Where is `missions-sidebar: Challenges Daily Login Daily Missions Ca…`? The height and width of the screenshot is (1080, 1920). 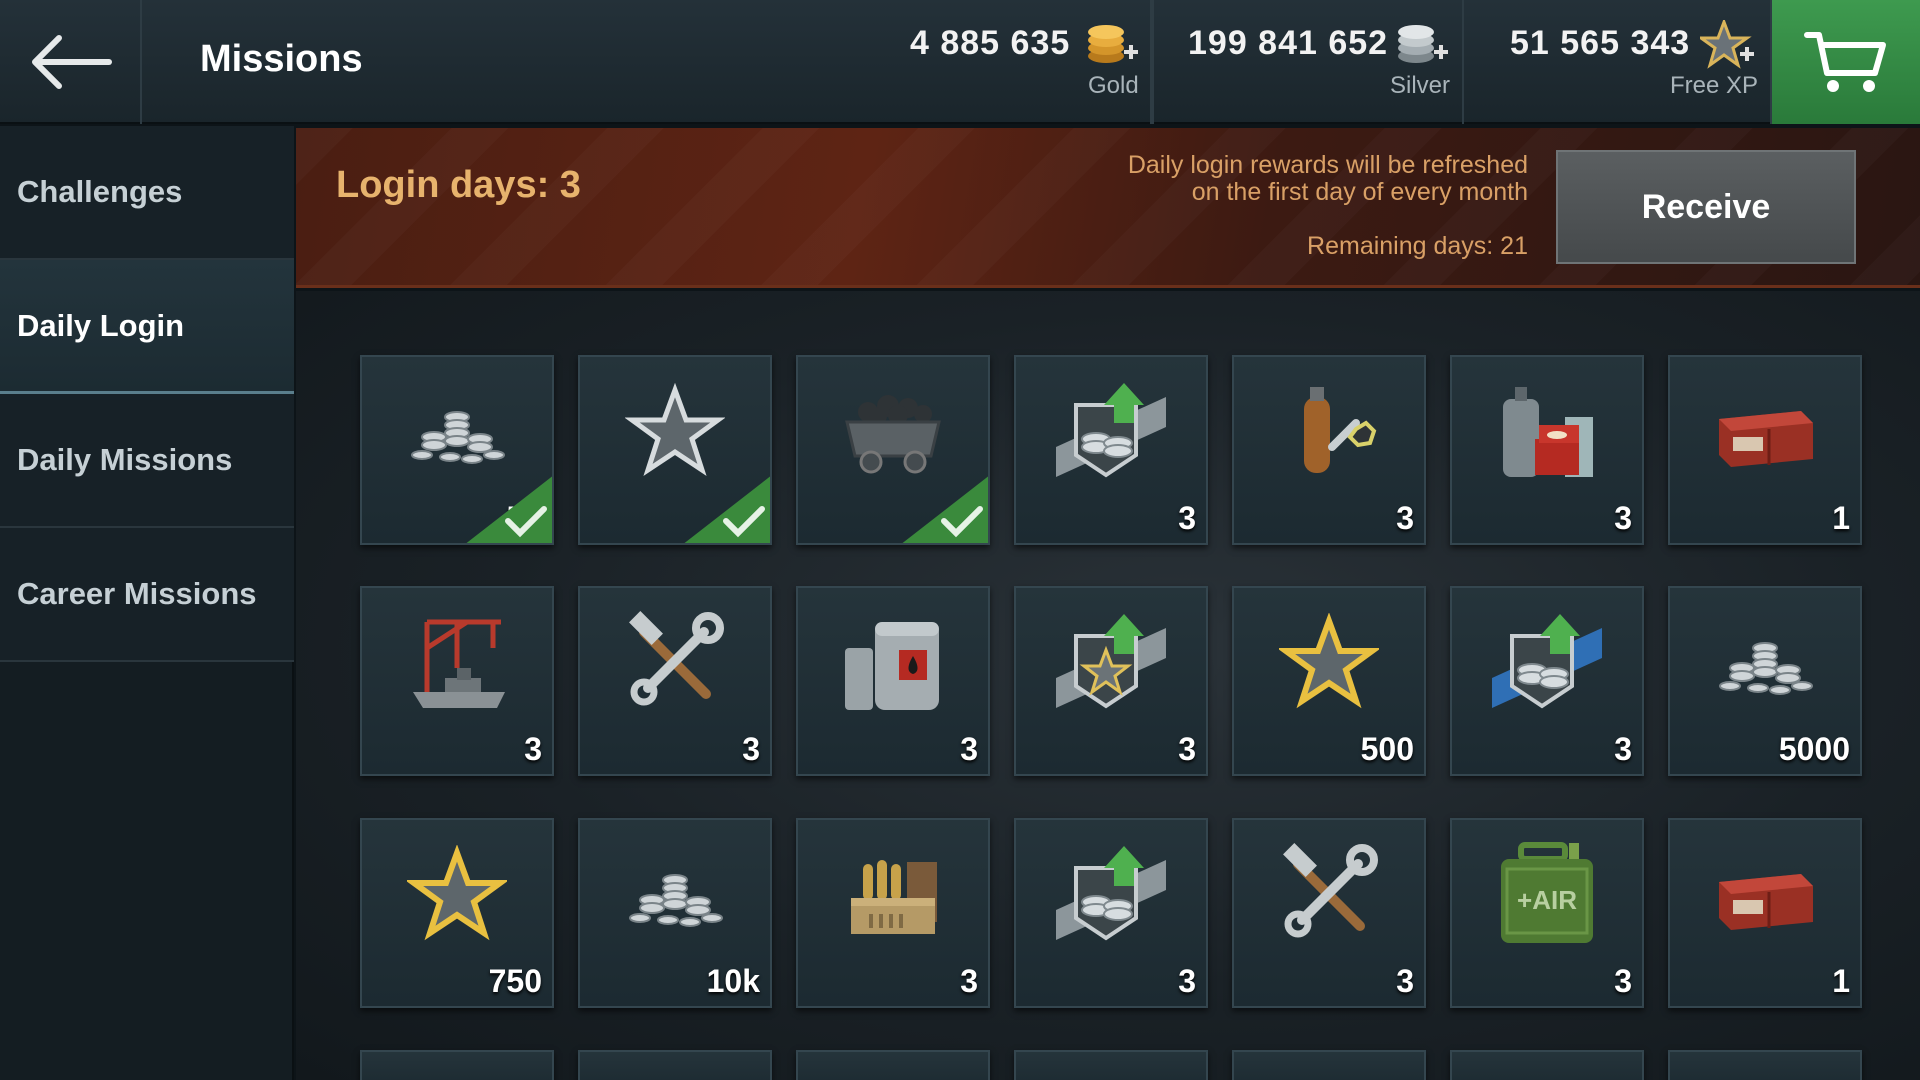
missions-sidebar: Challenges Daily Login Daily Missions Ca… is located at coordinates (147, 603).